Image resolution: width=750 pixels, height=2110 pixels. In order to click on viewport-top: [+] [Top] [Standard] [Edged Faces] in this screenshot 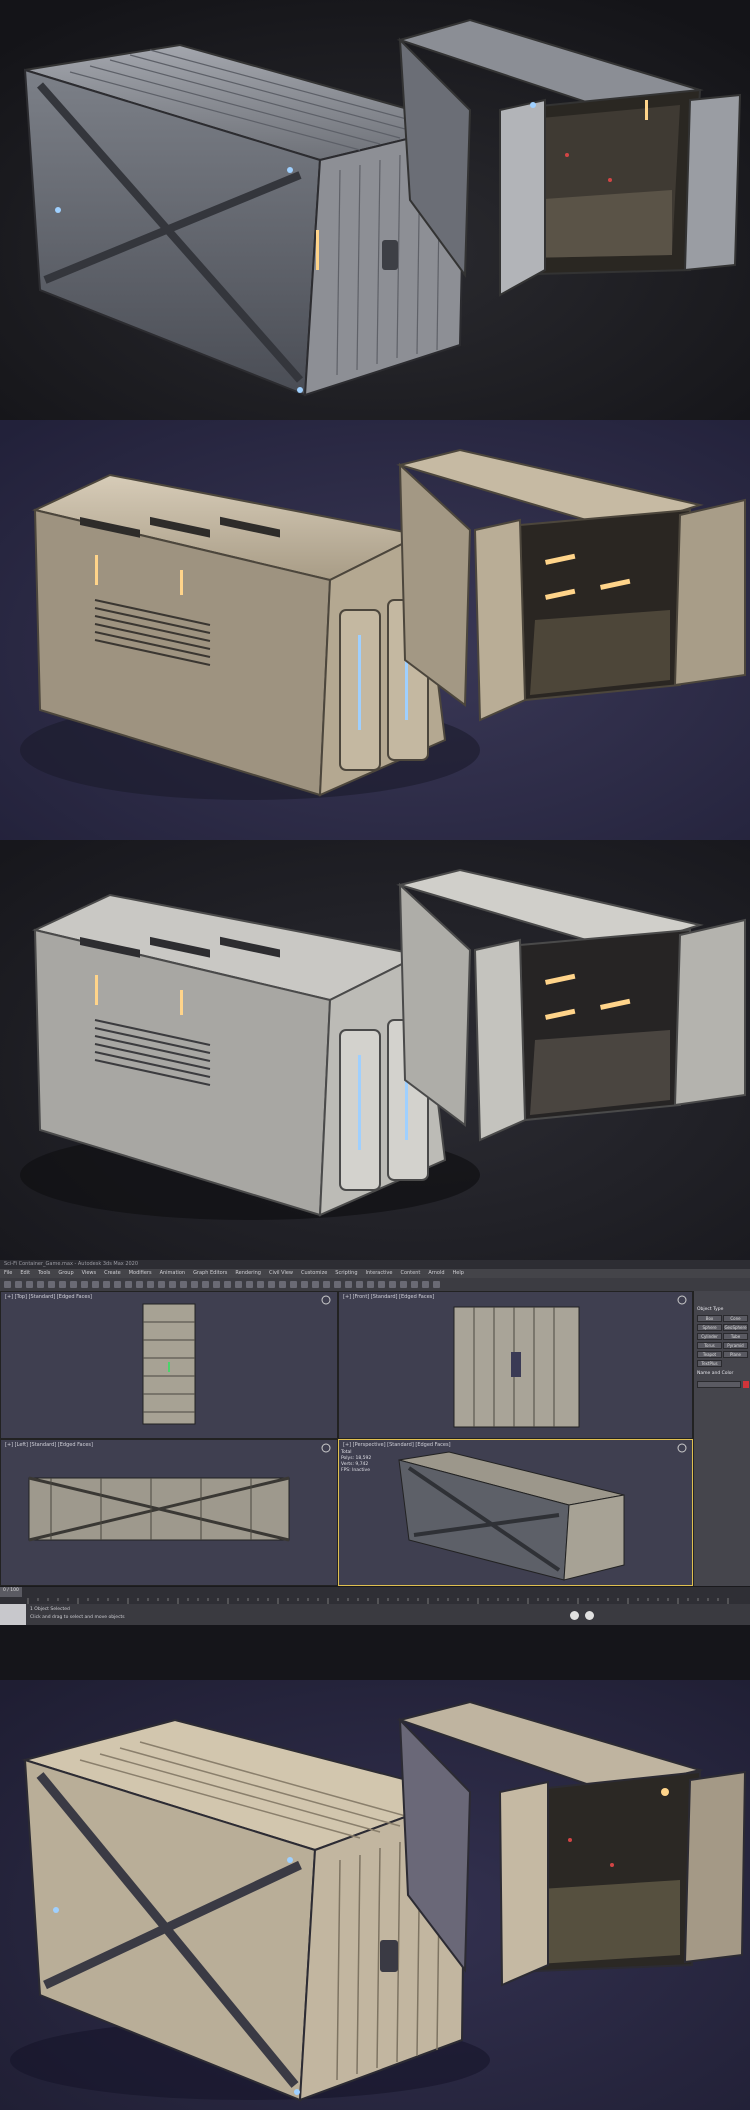, I will do `click(169, 1365)`.